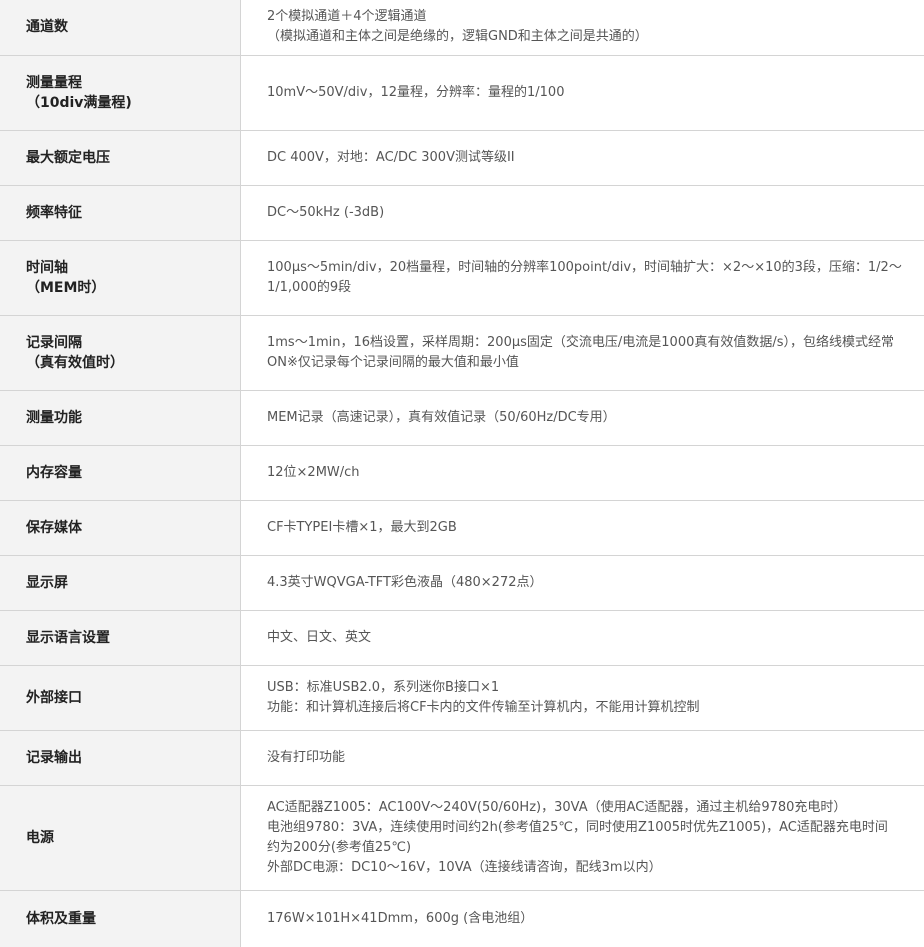  What do you see at coordinates (120, 278) in the screenshot?
I see `spec-label: 时间轴 （MEM时）` at bounding box center [120, 278].